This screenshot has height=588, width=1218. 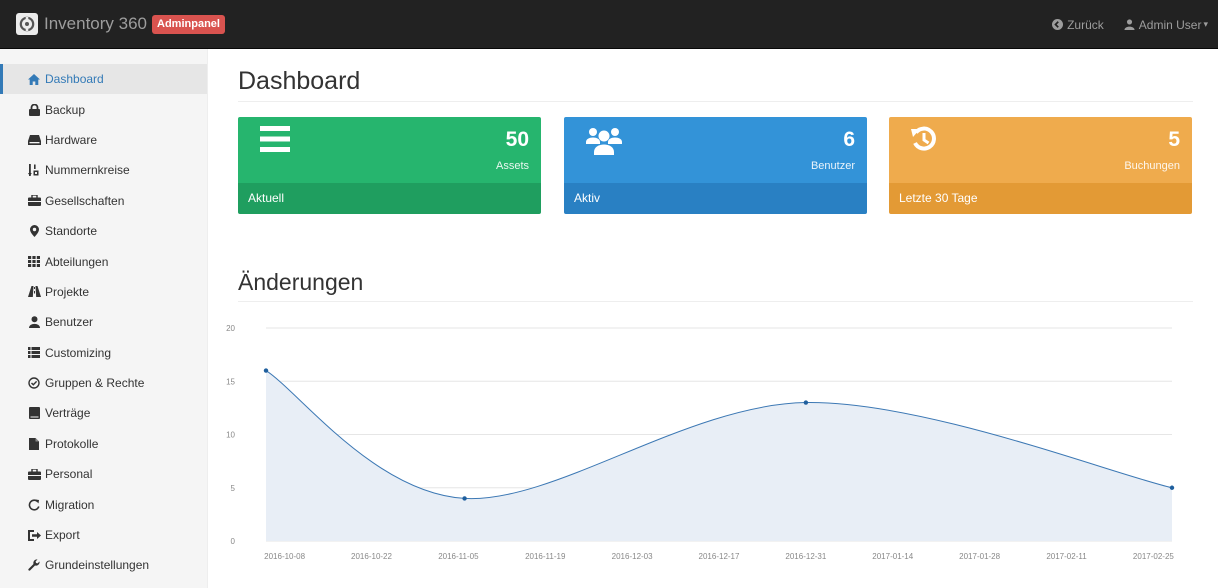 I want to click on users-icon, so click(x=604, y=143).